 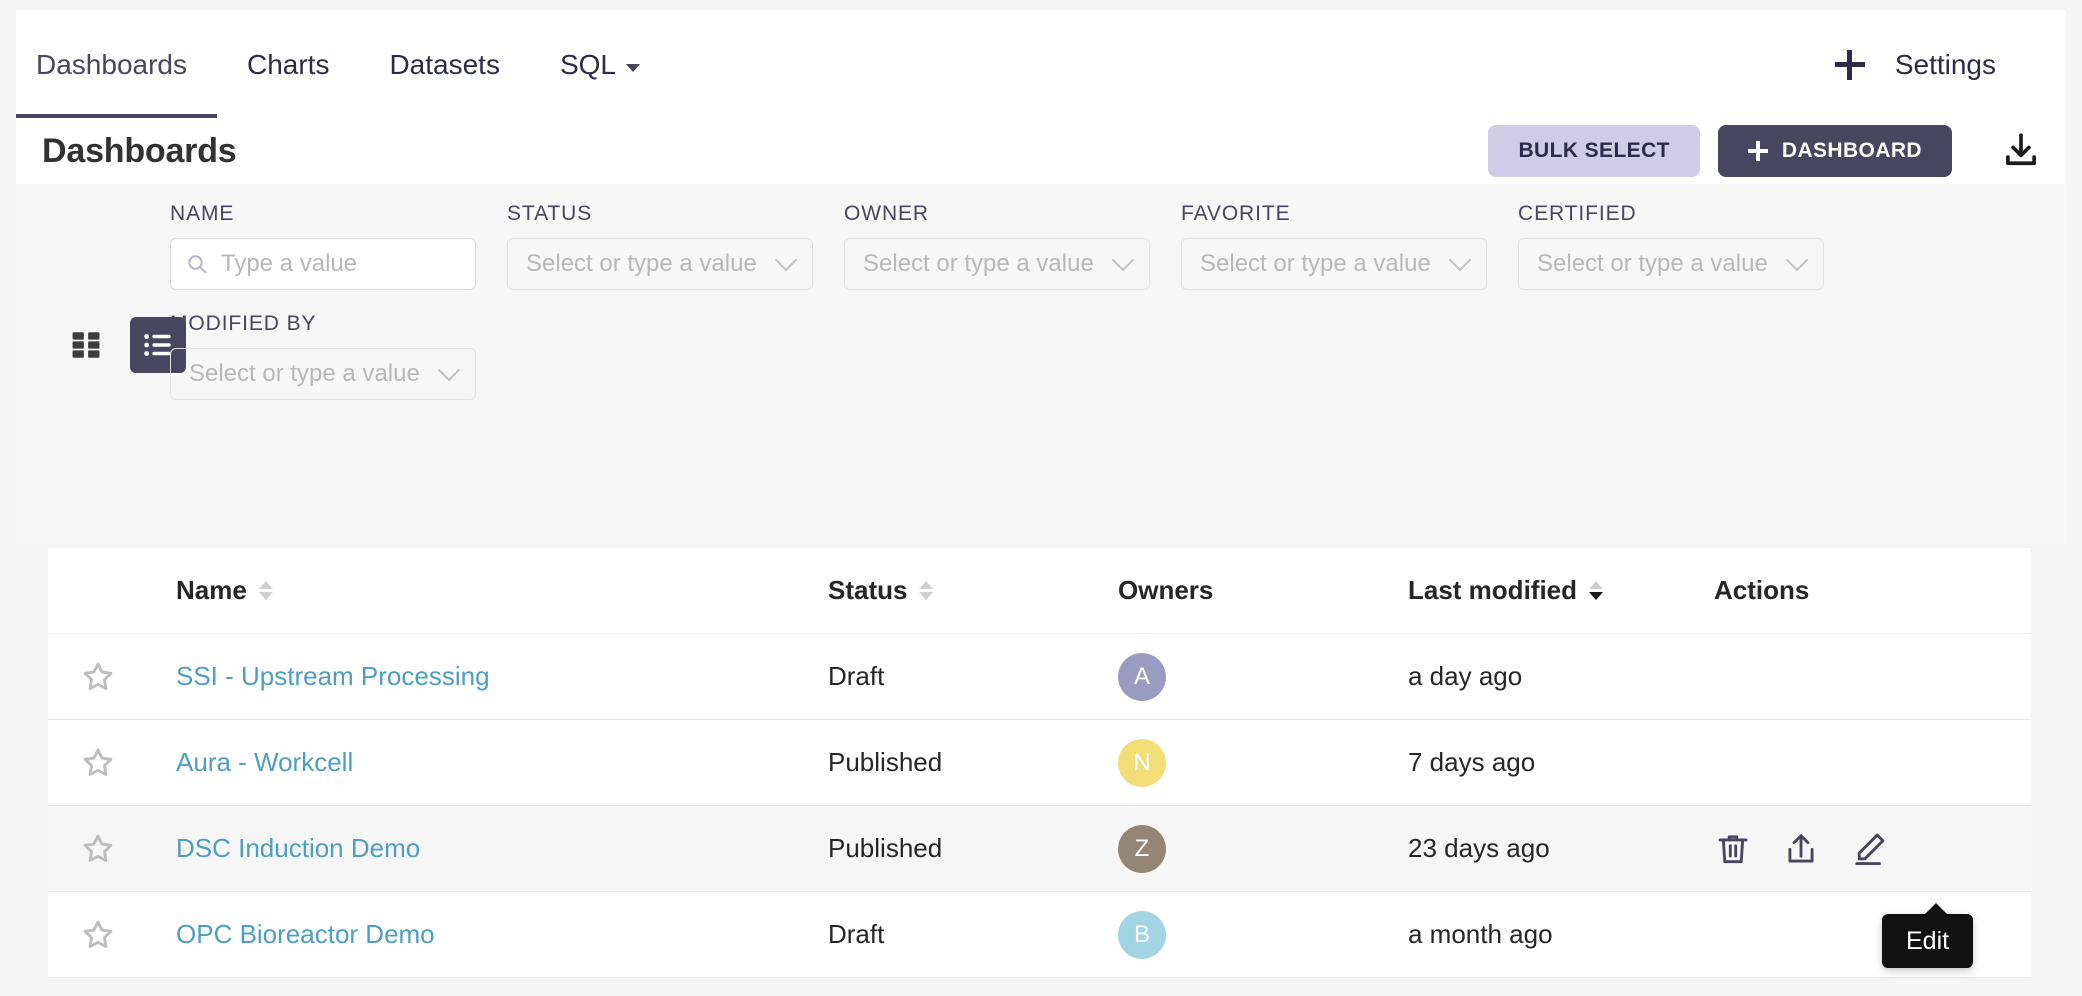 I want to click on filter-label: MODIFIED BY, so click(x=243, y=323).